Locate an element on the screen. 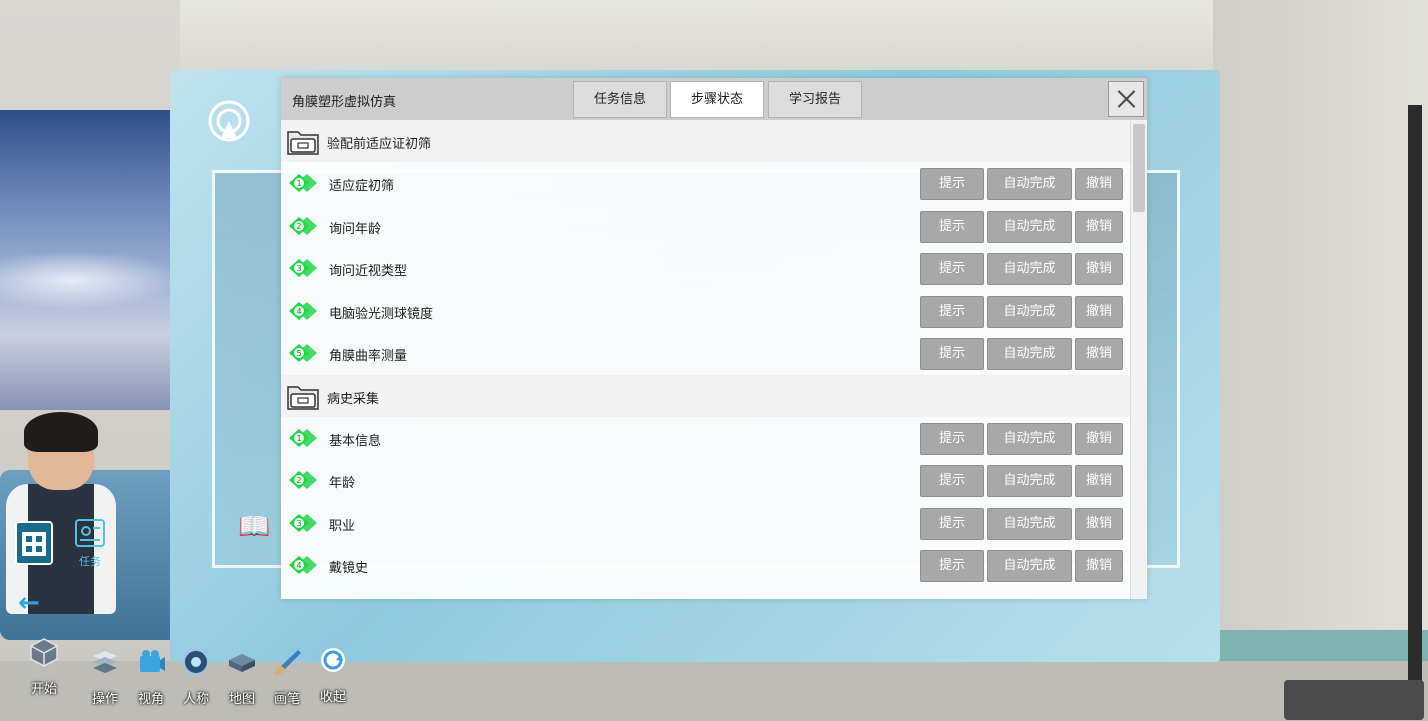 The height and width of the screenshot is (721, 1428). knowledge-card-icon is located at coordinates (34, 543).